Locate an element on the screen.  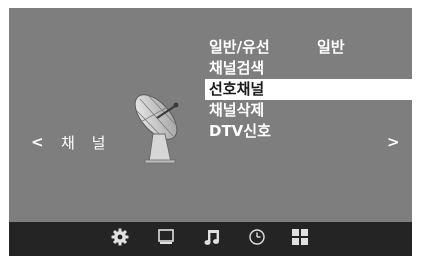
grid-icon is located at coordinates (300, 239).